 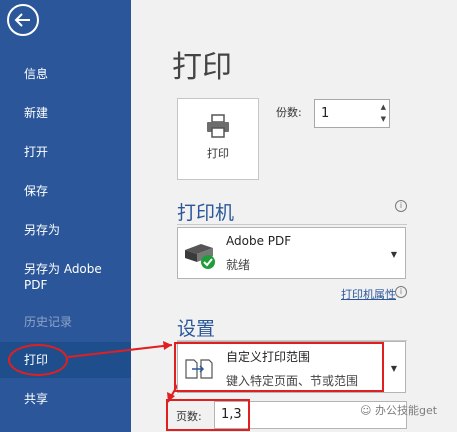 What do you see at coordinates (289, 112) in the screenshot?
I see `copies-label: 份数:` at bounding box center [289, 112].